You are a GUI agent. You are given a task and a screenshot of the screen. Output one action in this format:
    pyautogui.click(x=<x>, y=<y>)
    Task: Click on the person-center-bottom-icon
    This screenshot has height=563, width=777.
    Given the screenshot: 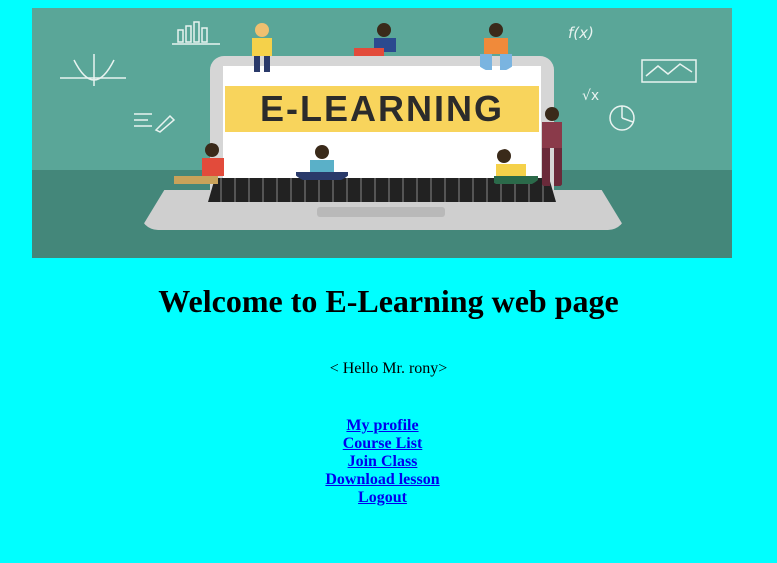 What is the action you would take?
    pyautogui.click(x=322, y=162)
    